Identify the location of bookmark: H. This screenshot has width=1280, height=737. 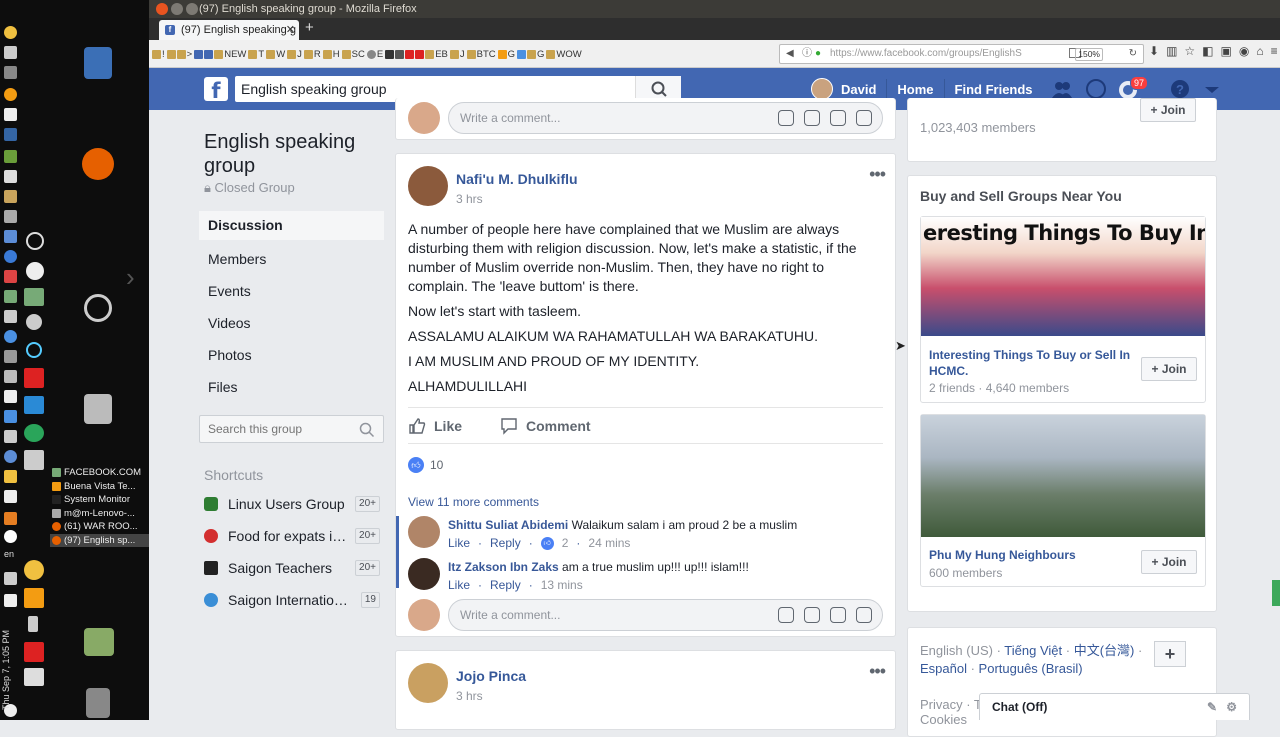
(331, 54).